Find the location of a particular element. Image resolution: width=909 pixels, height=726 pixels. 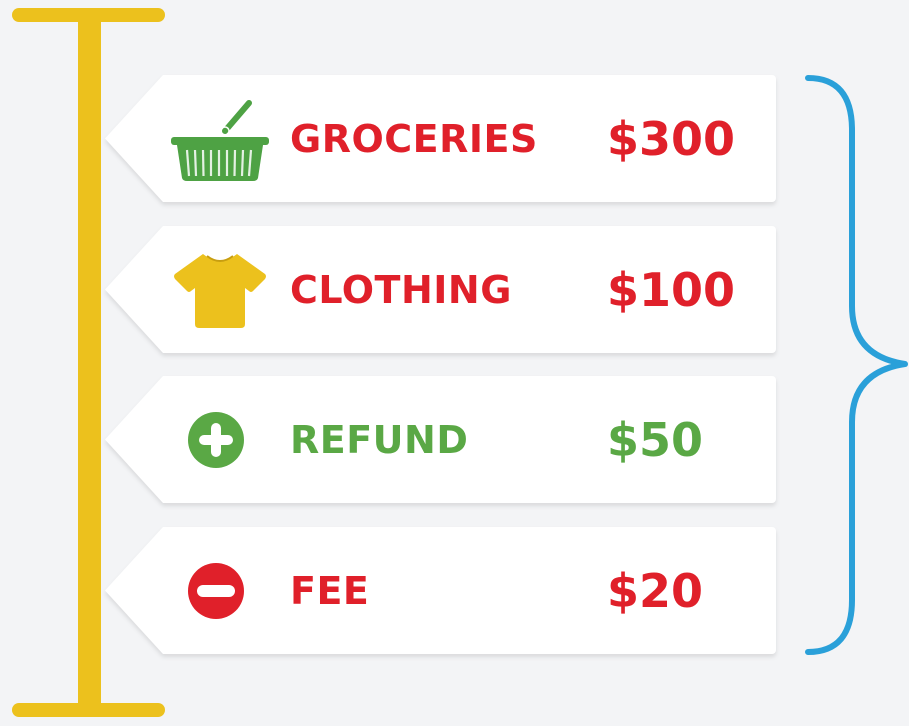

item-label: REFUND is located at coordinates (379, 439).